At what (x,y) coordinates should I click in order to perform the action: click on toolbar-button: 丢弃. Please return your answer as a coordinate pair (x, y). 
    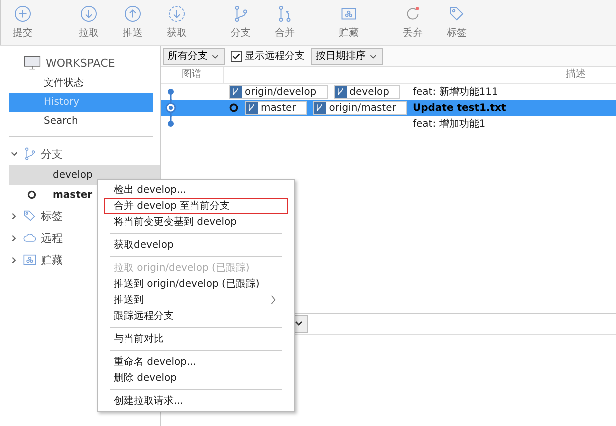
    Looking at the image, I should click on (413, 22).